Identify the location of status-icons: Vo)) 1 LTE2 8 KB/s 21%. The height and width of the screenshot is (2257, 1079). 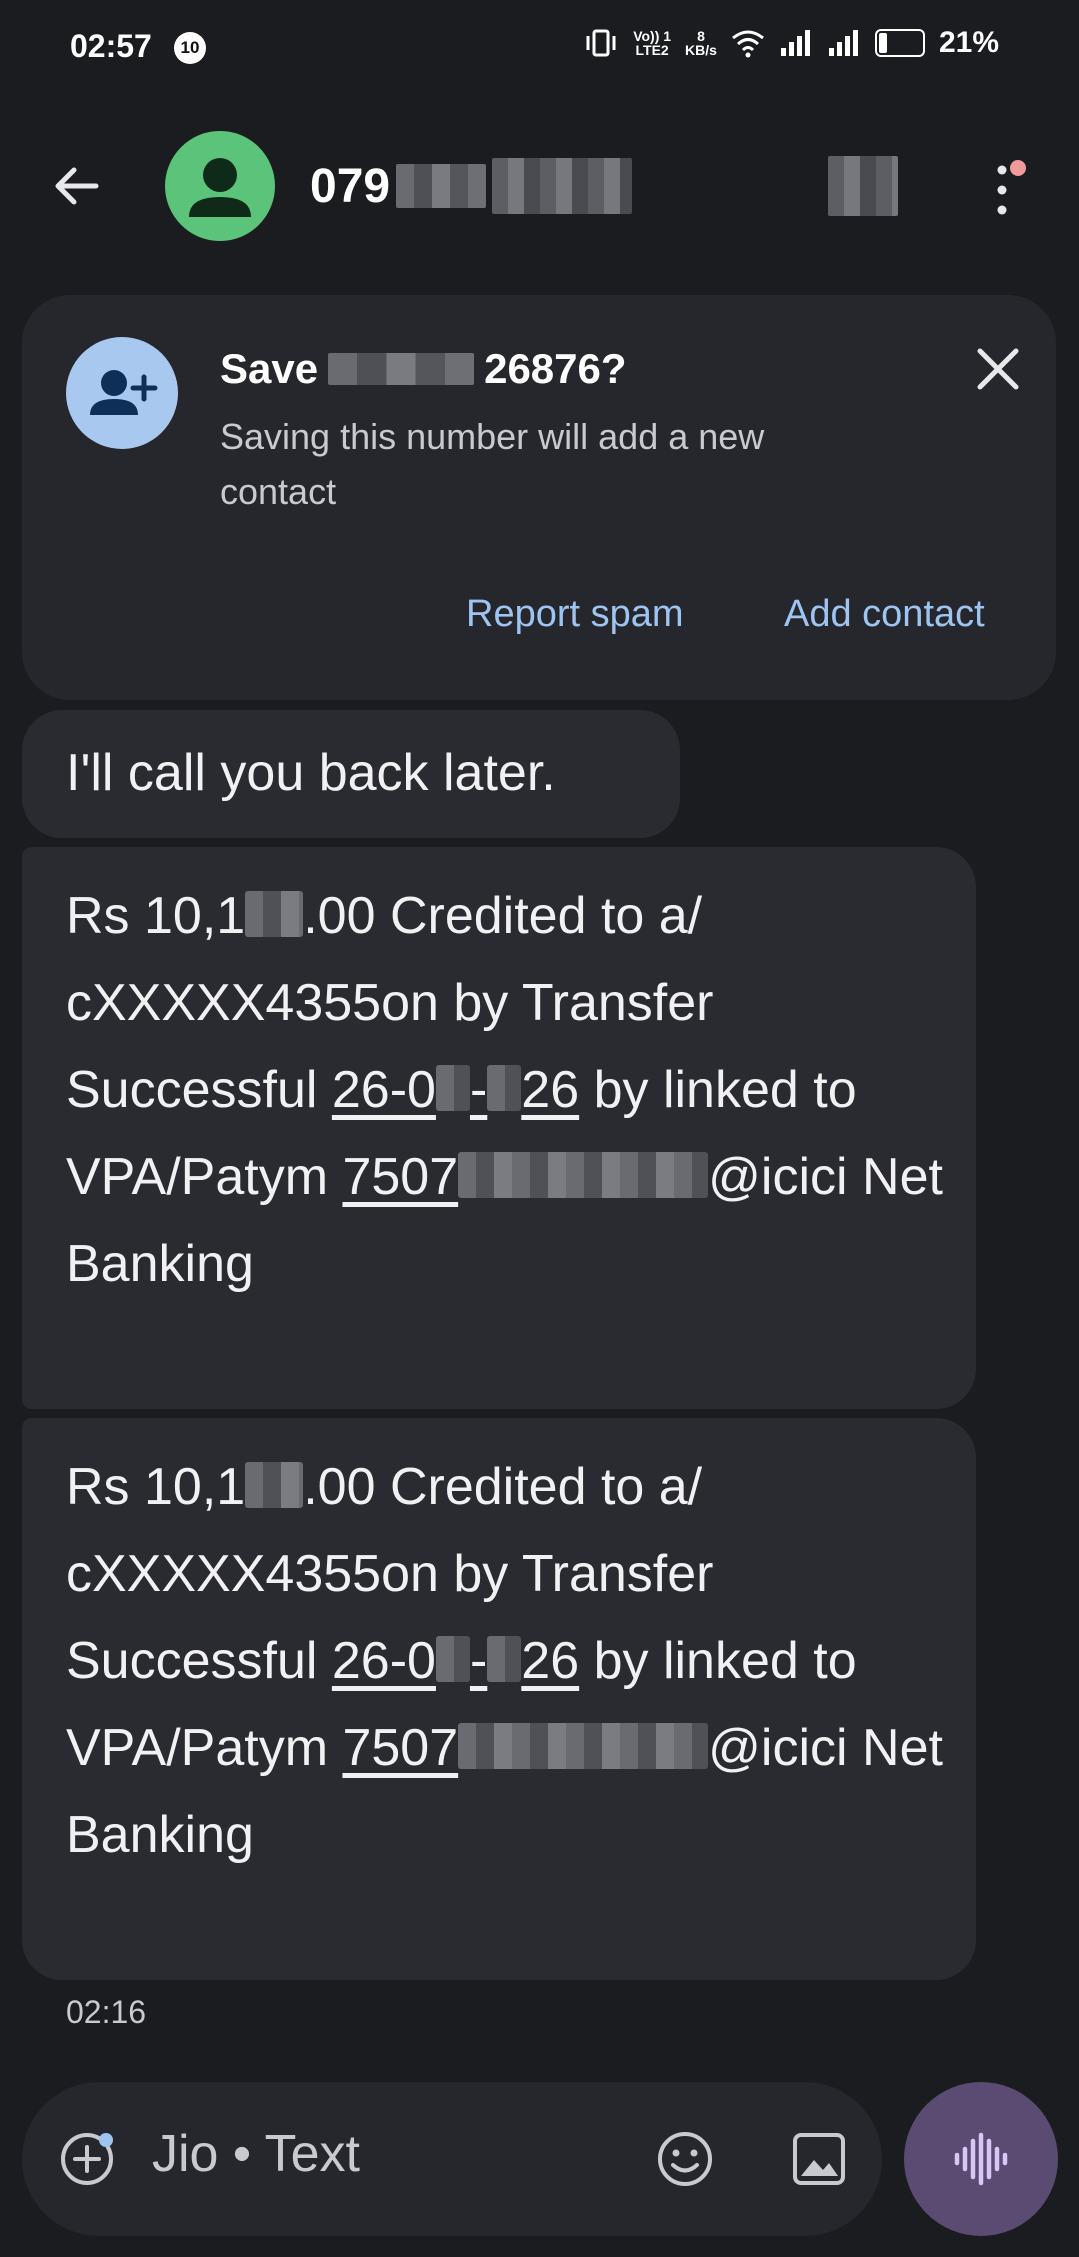
(791, 43).